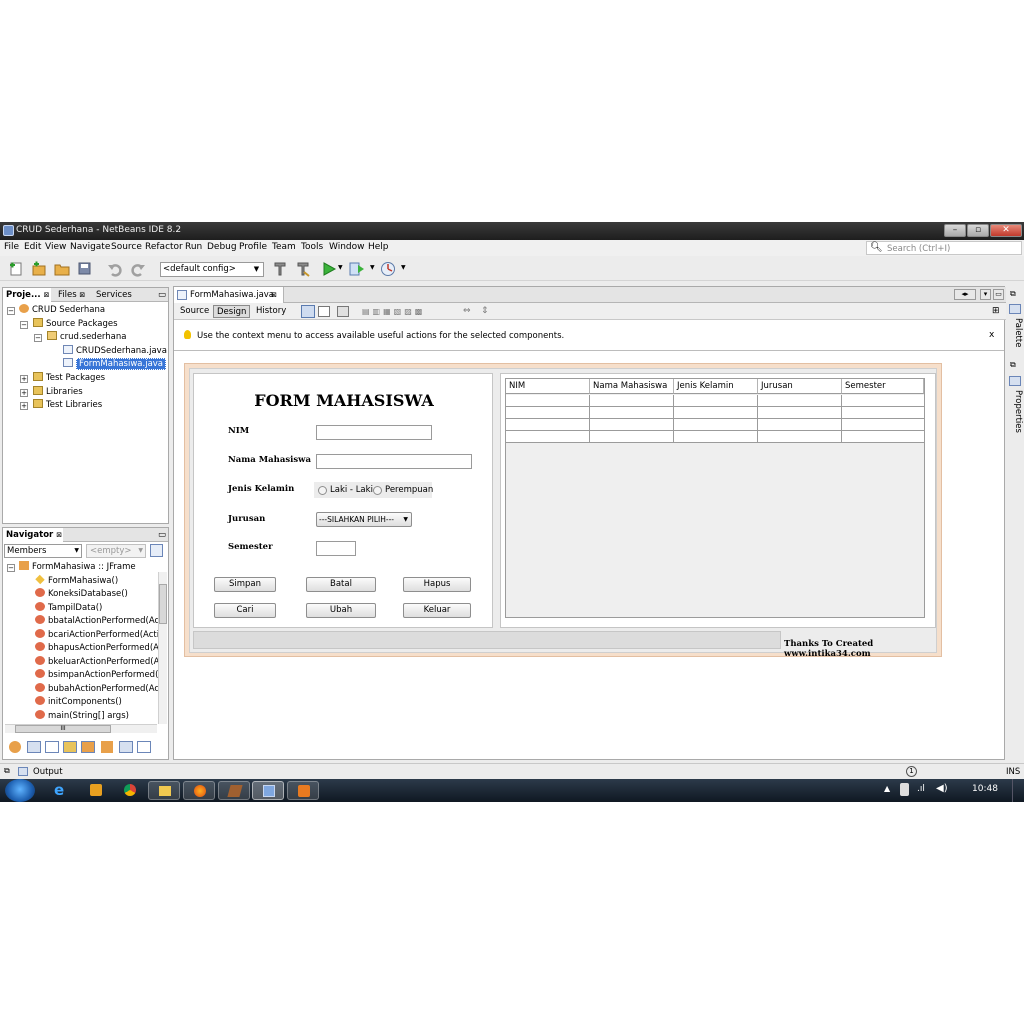 Image resolution: width=1024 pixels, height=1024 pixels. I want to click on debug-icon, so click(357, 269).